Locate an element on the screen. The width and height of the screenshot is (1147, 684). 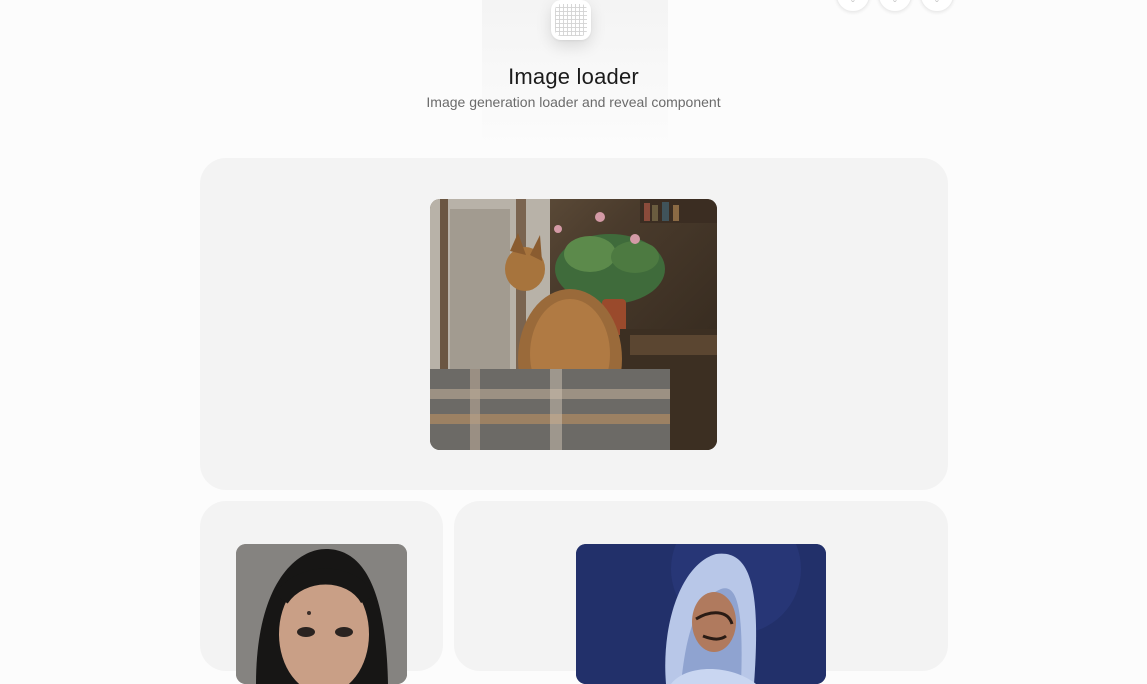
cat-image is located at coordinates (573, 324).